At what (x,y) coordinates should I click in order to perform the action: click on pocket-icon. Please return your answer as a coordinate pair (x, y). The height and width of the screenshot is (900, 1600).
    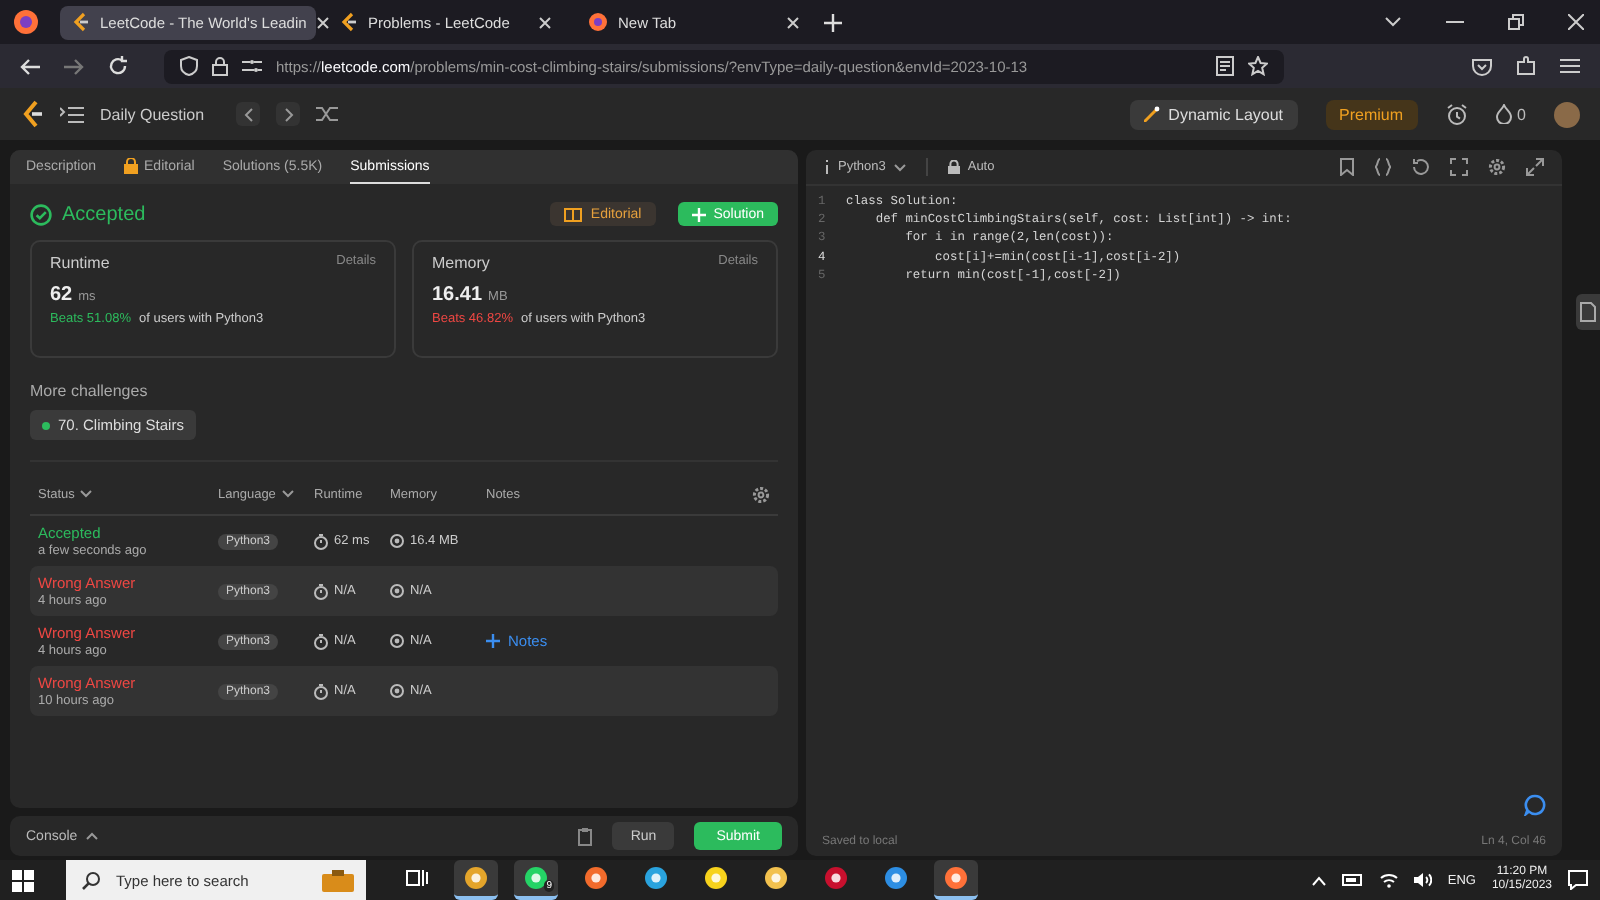
    Looking at the image, I should click on (1482, 66).